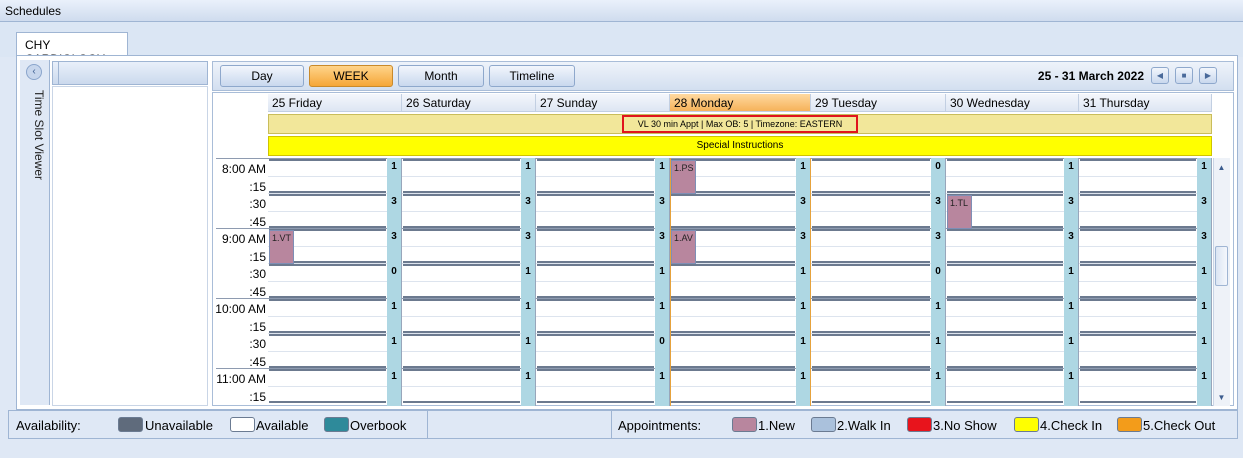 This screenshot has height=458, width=1243. I want to click on calendar-icon: ■, so click(1184, 75).